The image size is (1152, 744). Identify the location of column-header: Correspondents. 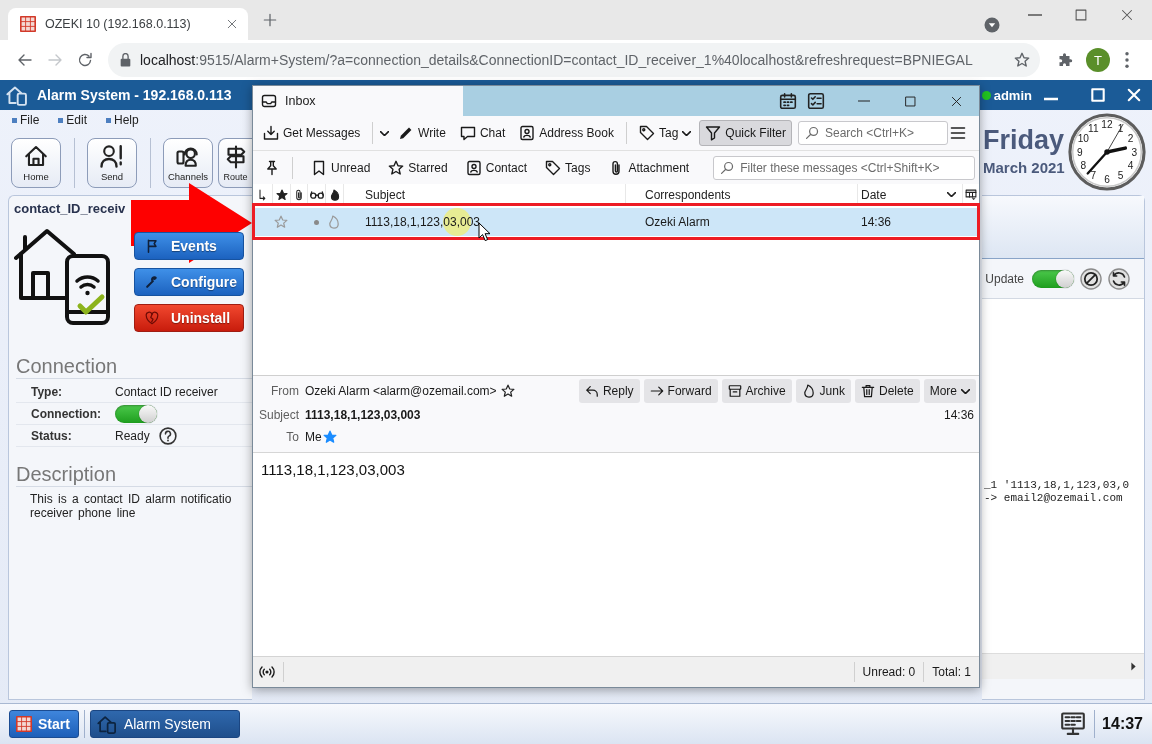
(741, 194).